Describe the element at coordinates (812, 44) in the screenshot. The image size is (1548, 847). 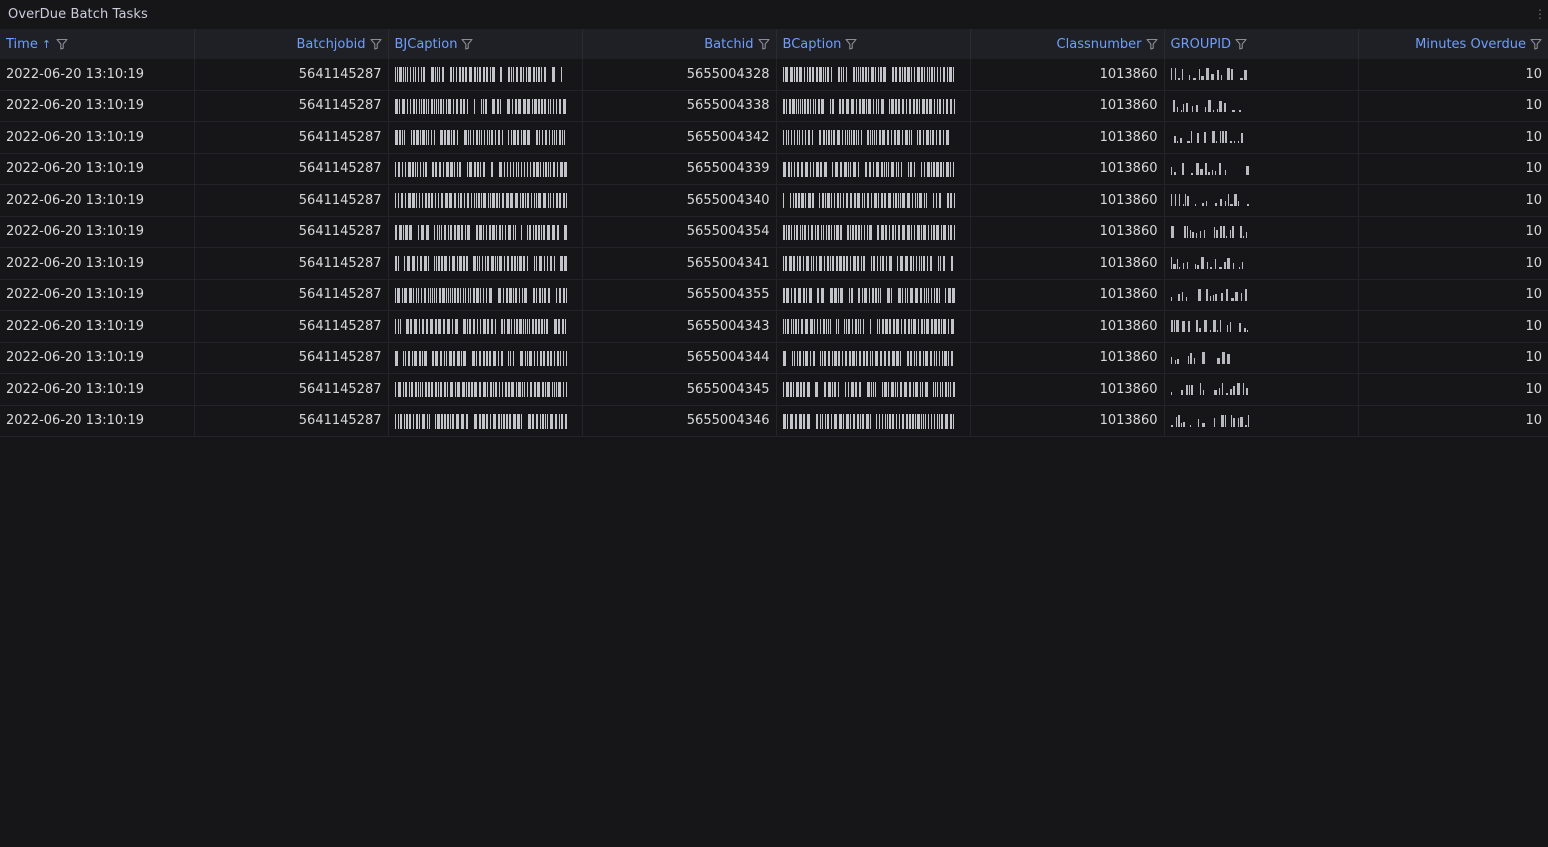
I see `column-header-label: BCaption` at that location.